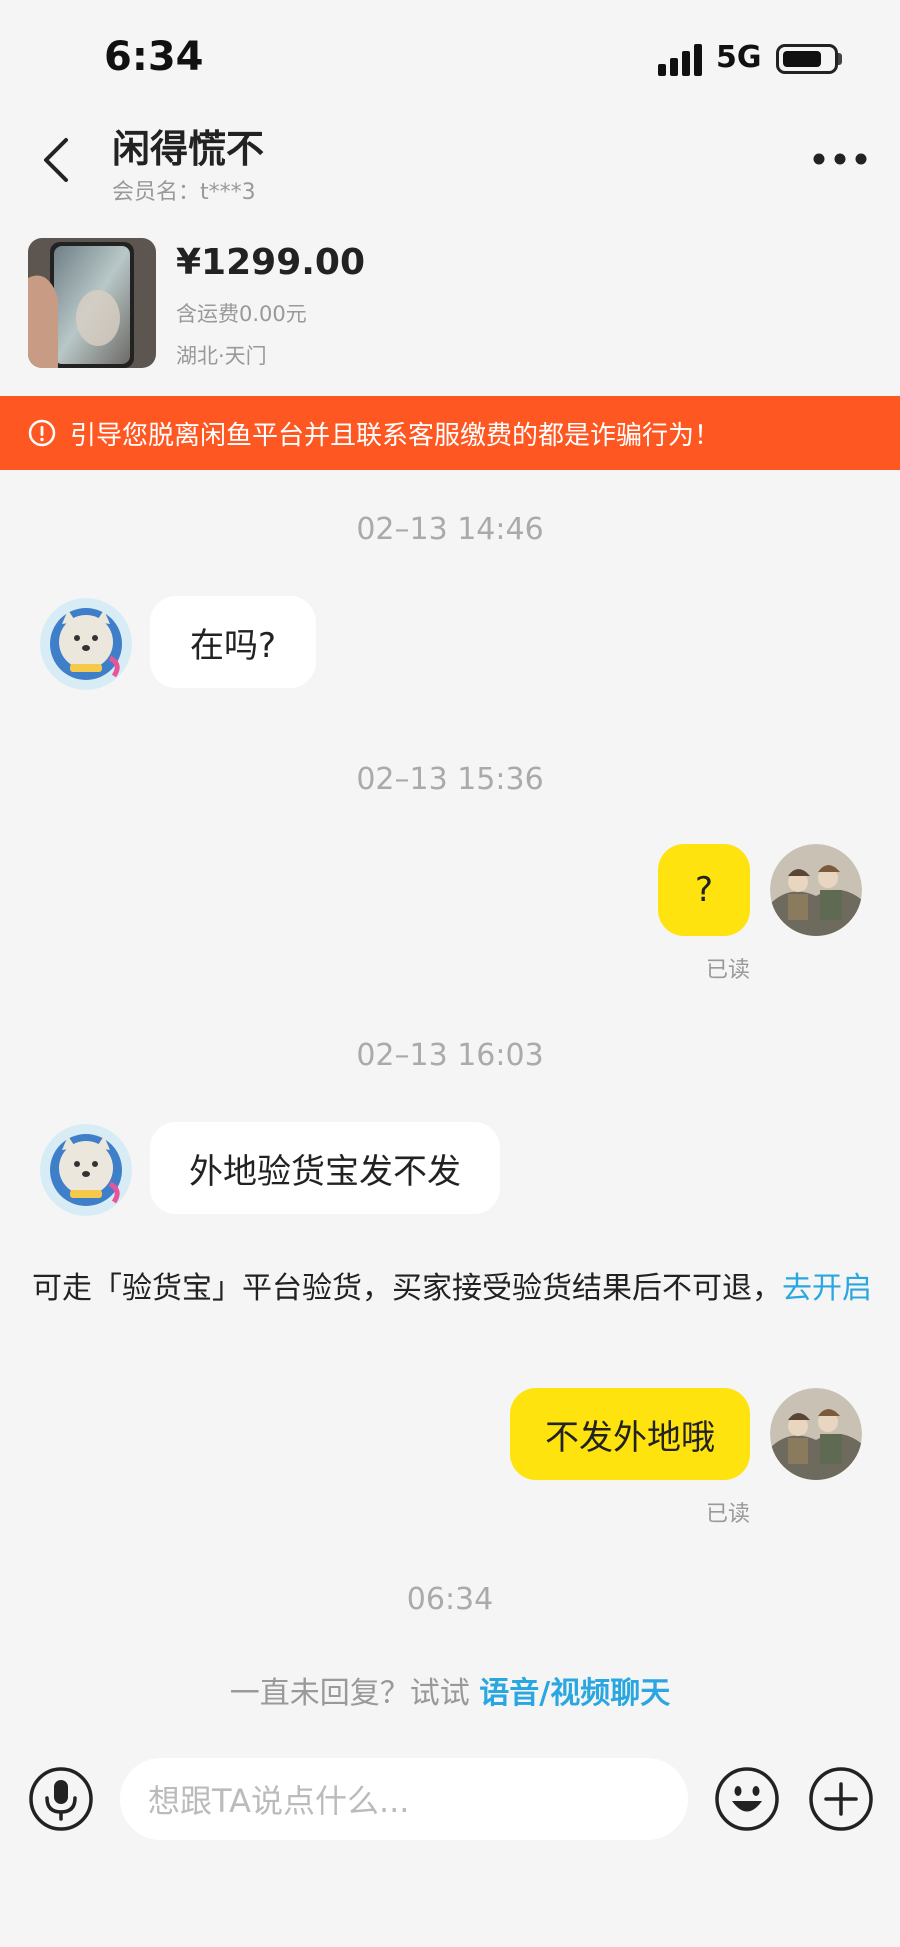 The image size is (900, 1947). What do you see at coordinates (56, 160) in the screenshot?
I see `back-icon` at bounding box center [56, 160].